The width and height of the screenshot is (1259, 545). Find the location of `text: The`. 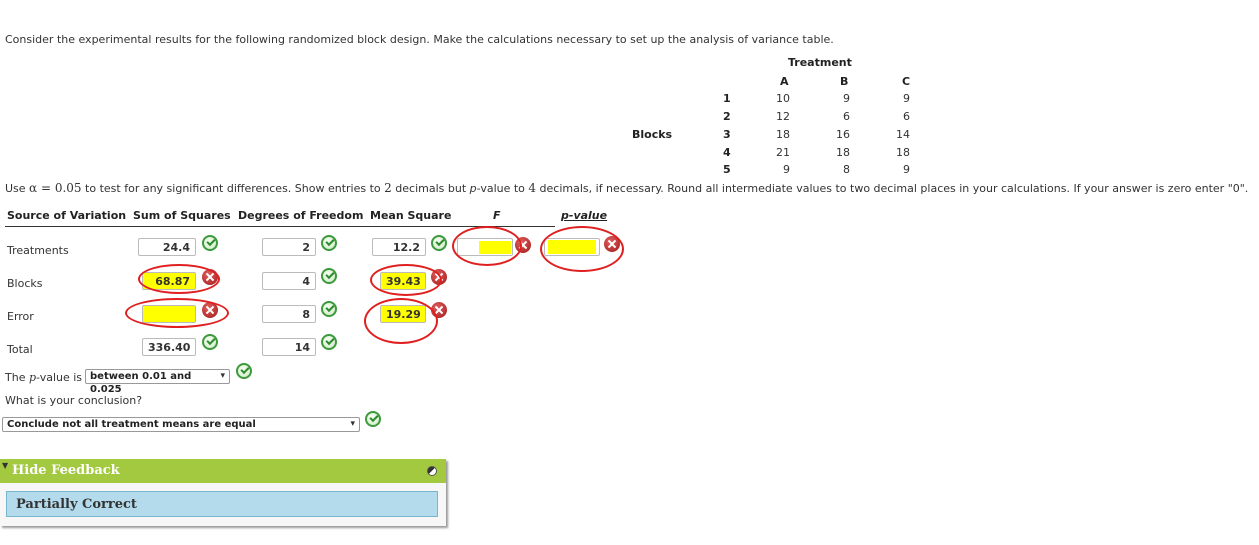

text: The is located at coordinates (17, 377).